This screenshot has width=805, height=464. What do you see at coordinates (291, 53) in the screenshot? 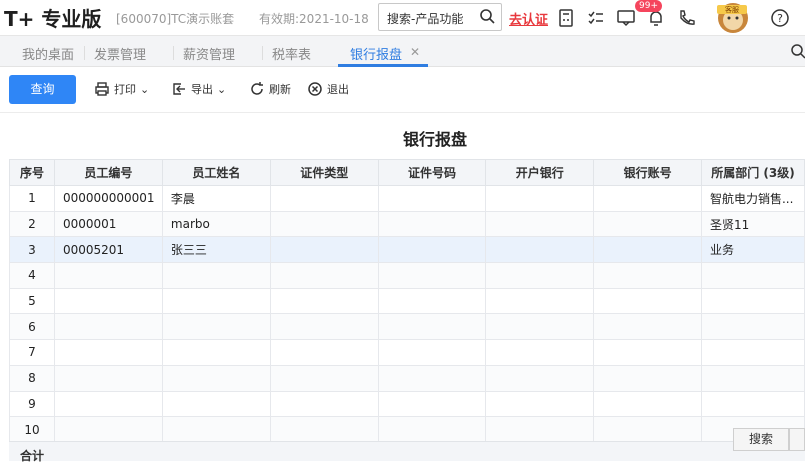
I see `tab-tax-rate: 税率表` at bounding box center [291, 53].